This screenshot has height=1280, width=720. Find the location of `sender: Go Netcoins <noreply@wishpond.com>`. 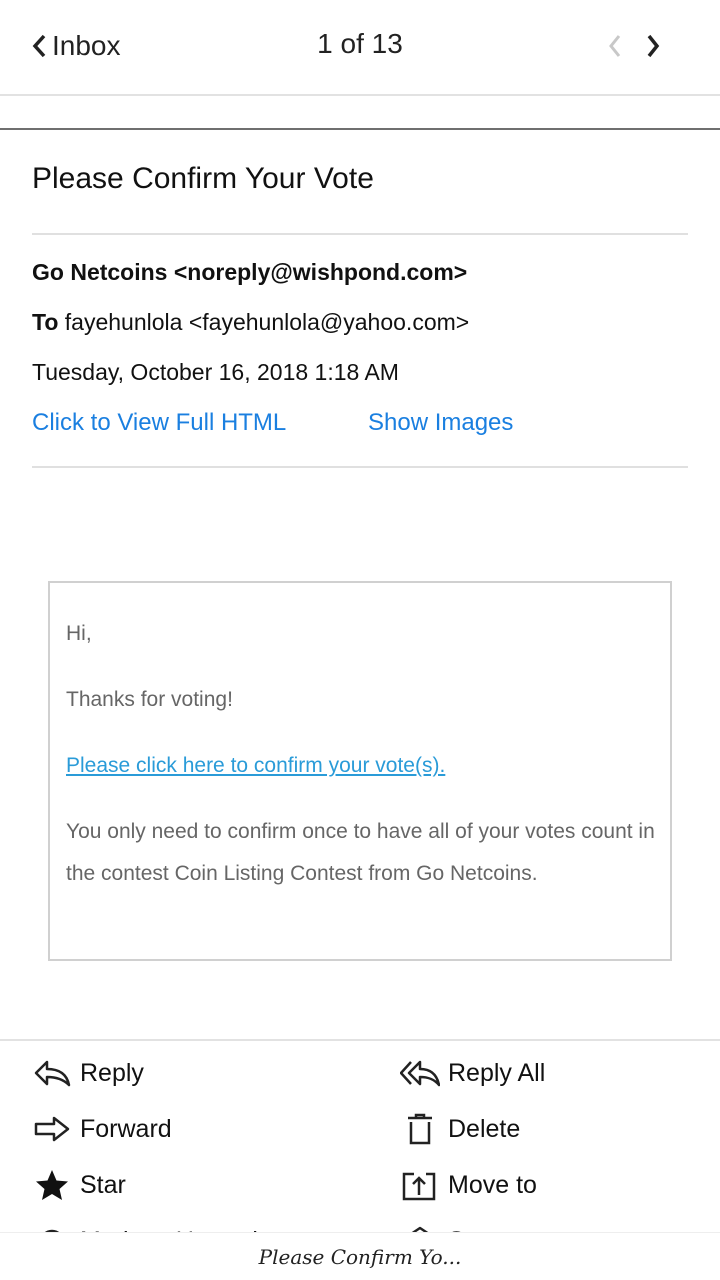

sender: Go Netcoins <noreply@wishpond.com> is located at coordinates (250, 272).